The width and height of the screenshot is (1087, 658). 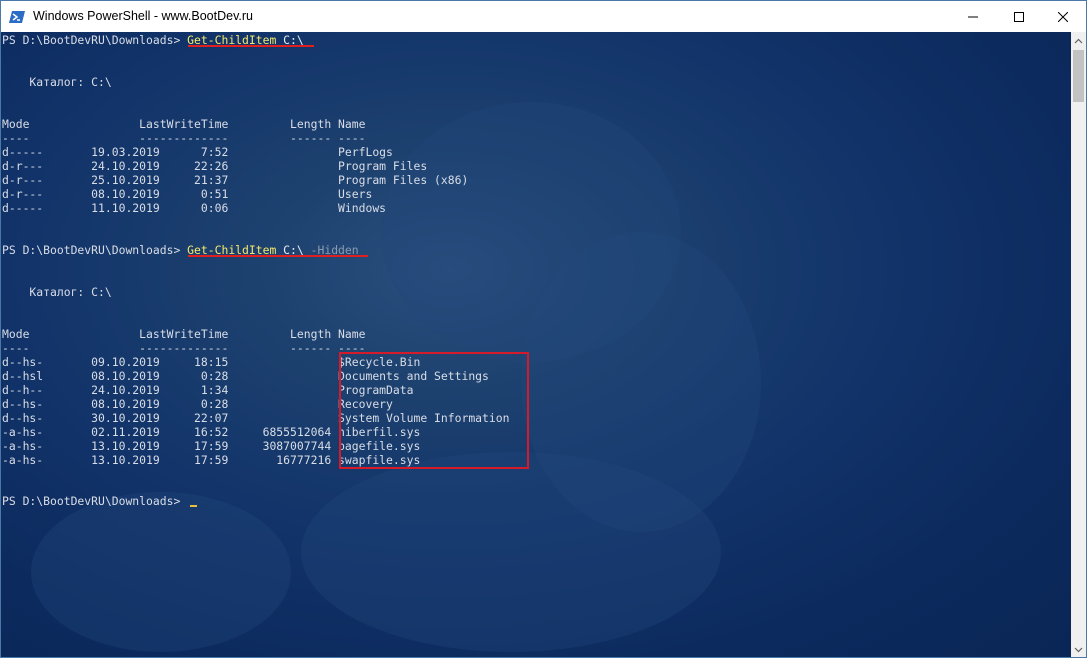 I want to click on hidden-files-highlight, so click(x=434, y=410).